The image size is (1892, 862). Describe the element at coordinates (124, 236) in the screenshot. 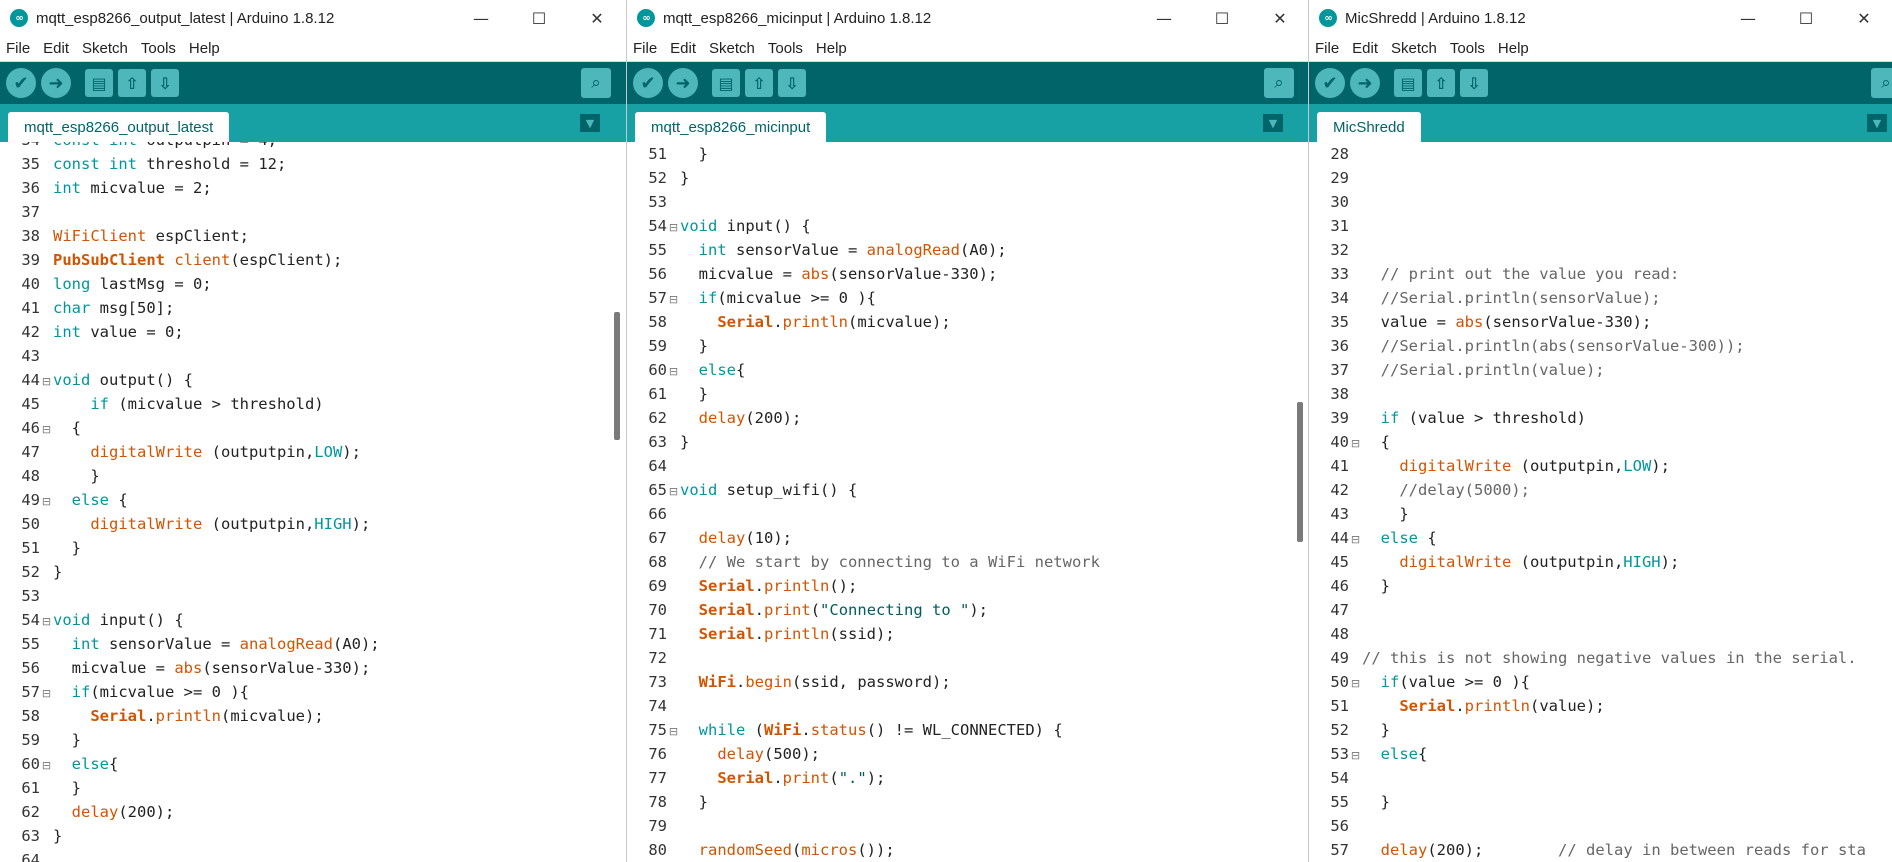

I see `code-line: 38 WiFiClient espClient;` at that location.